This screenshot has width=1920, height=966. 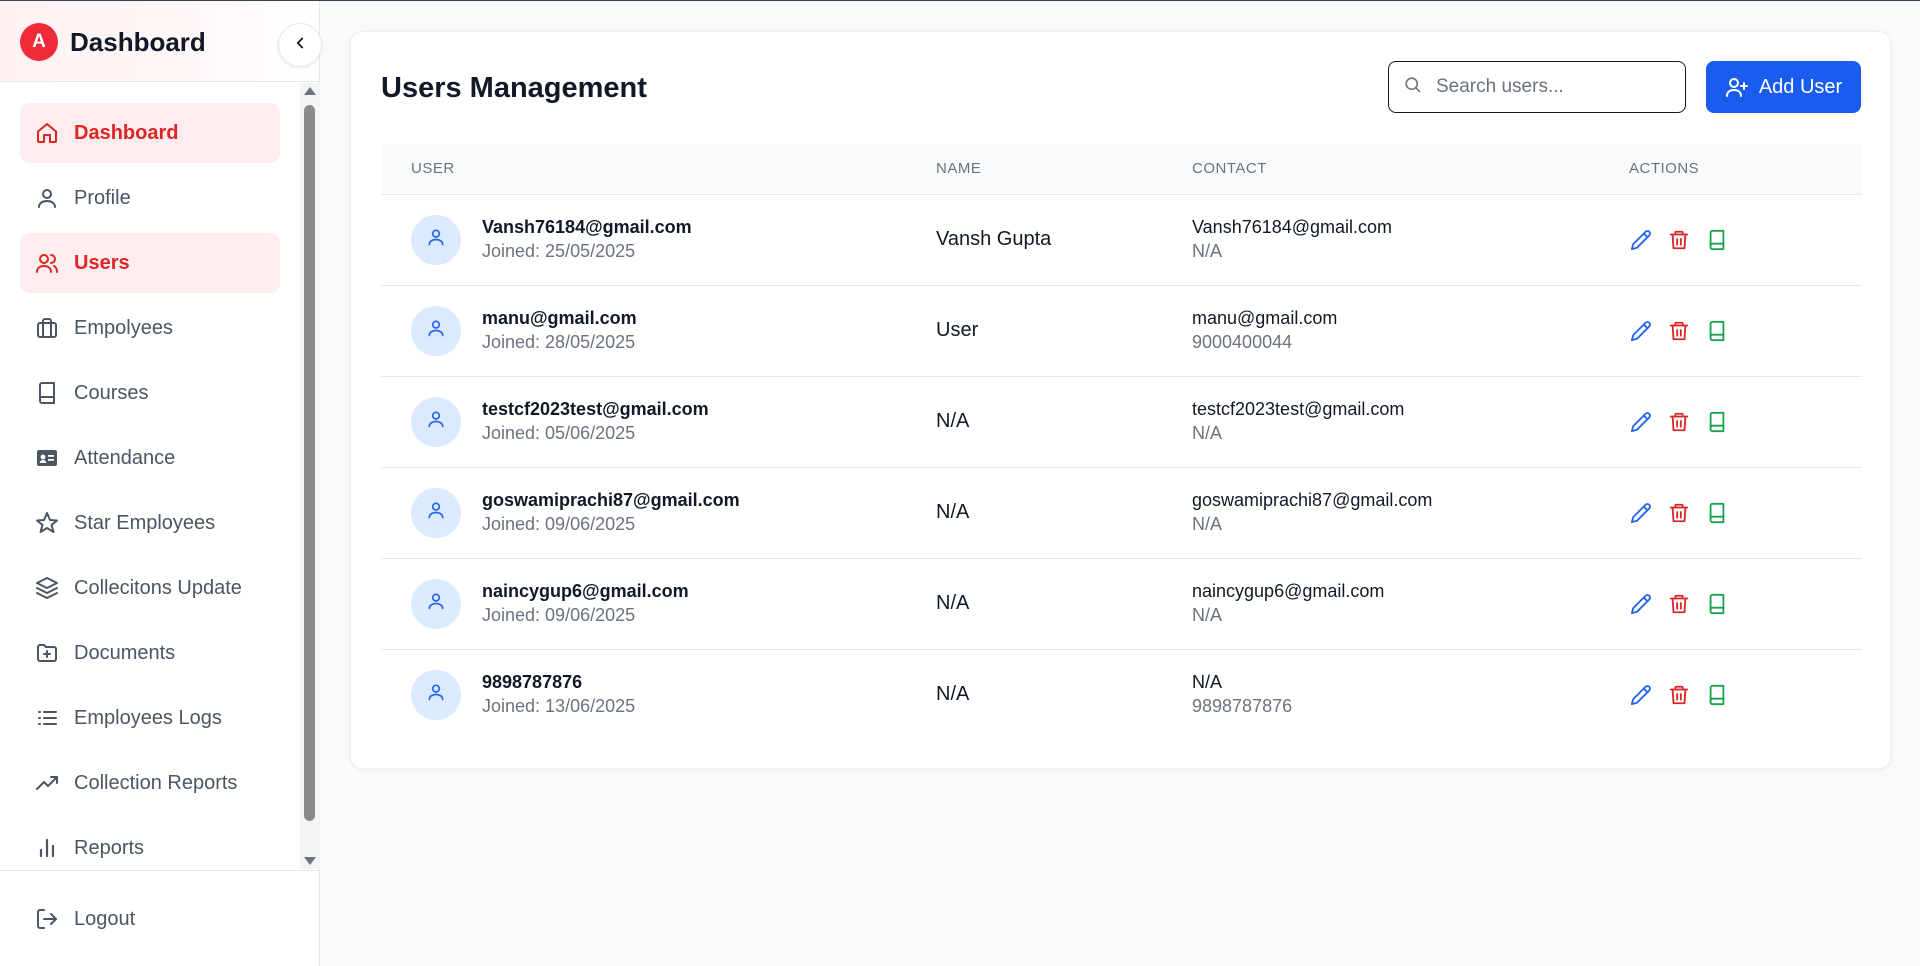 I want to click on star-icon, so click(x=47, y=523).